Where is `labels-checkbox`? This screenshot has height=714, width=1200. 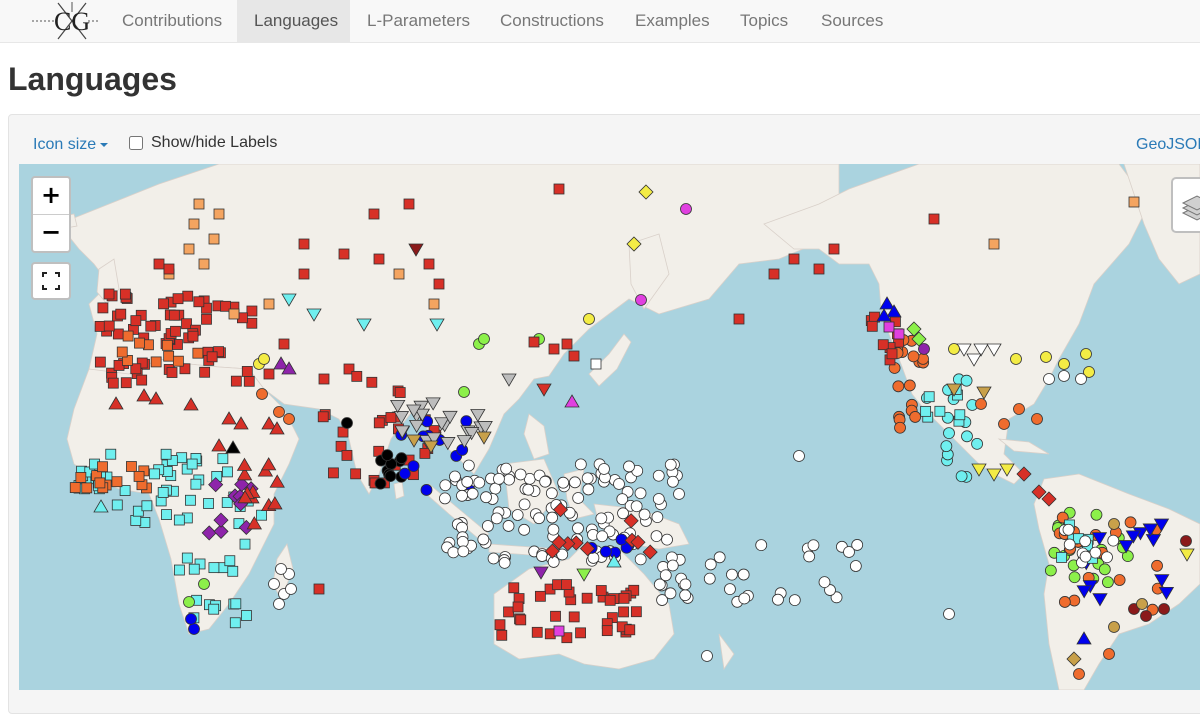 labels-checkbox is located at coordinates (136, 143).